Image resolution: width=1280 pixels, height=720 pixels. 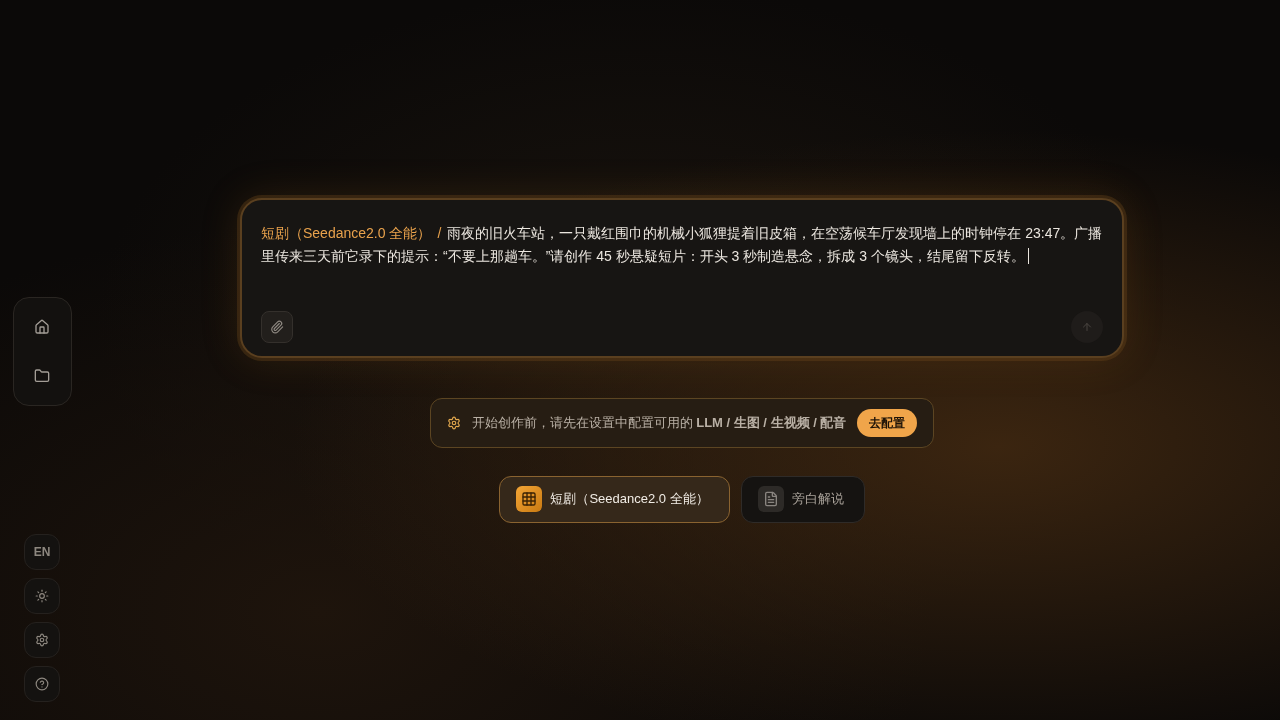 I want to click on grid-icon, so click(x=529, y=499).